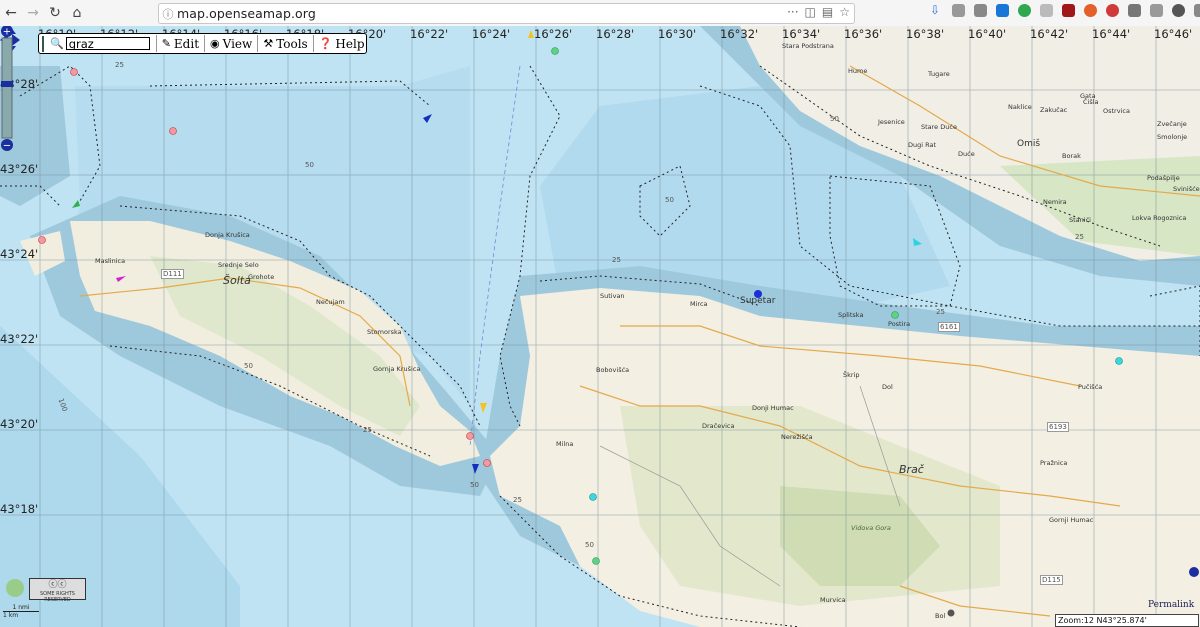 The width and height of the screenshot is (1200, 627). What do you see at coordinates (871, 528) in the screenshot?
I see `place-label: Vidova Gora` at bounding box center [871, 528].